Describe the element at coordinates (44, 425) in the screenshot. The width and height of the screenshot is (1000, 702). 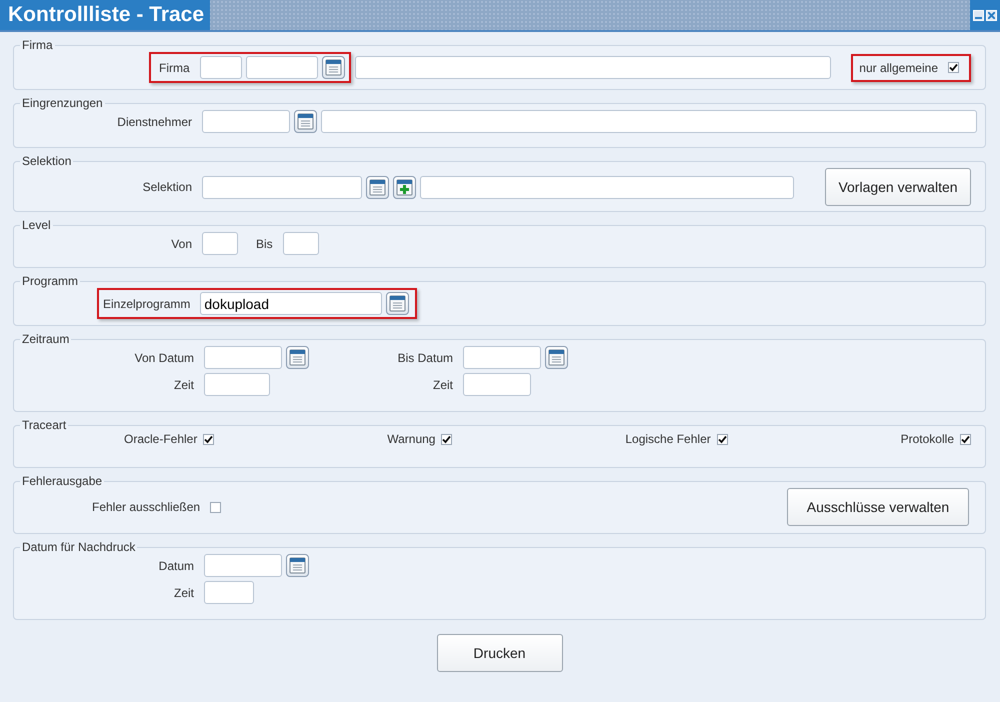
I see `section-title: Traceart` at that location.